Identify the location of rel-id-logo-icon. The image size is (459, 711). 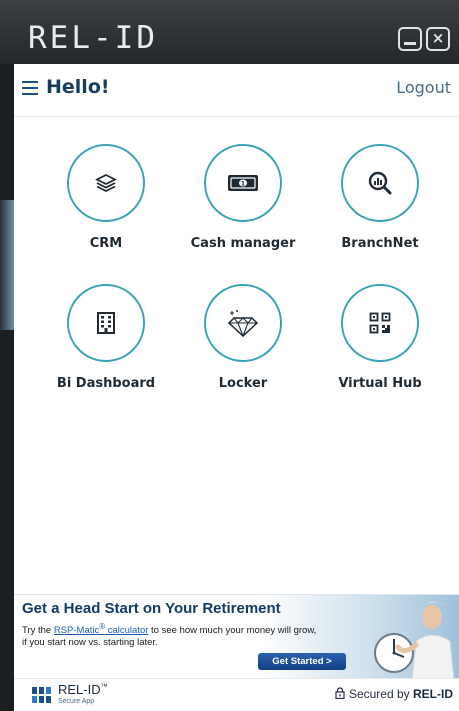
(41, 695).